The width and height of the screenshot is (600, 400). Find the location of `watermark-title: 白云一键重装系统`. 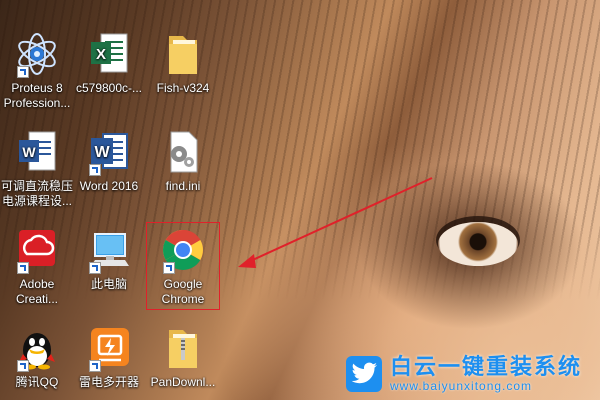

watermark-title: 白云一键重装系统 is located at coordinates (486, 366).